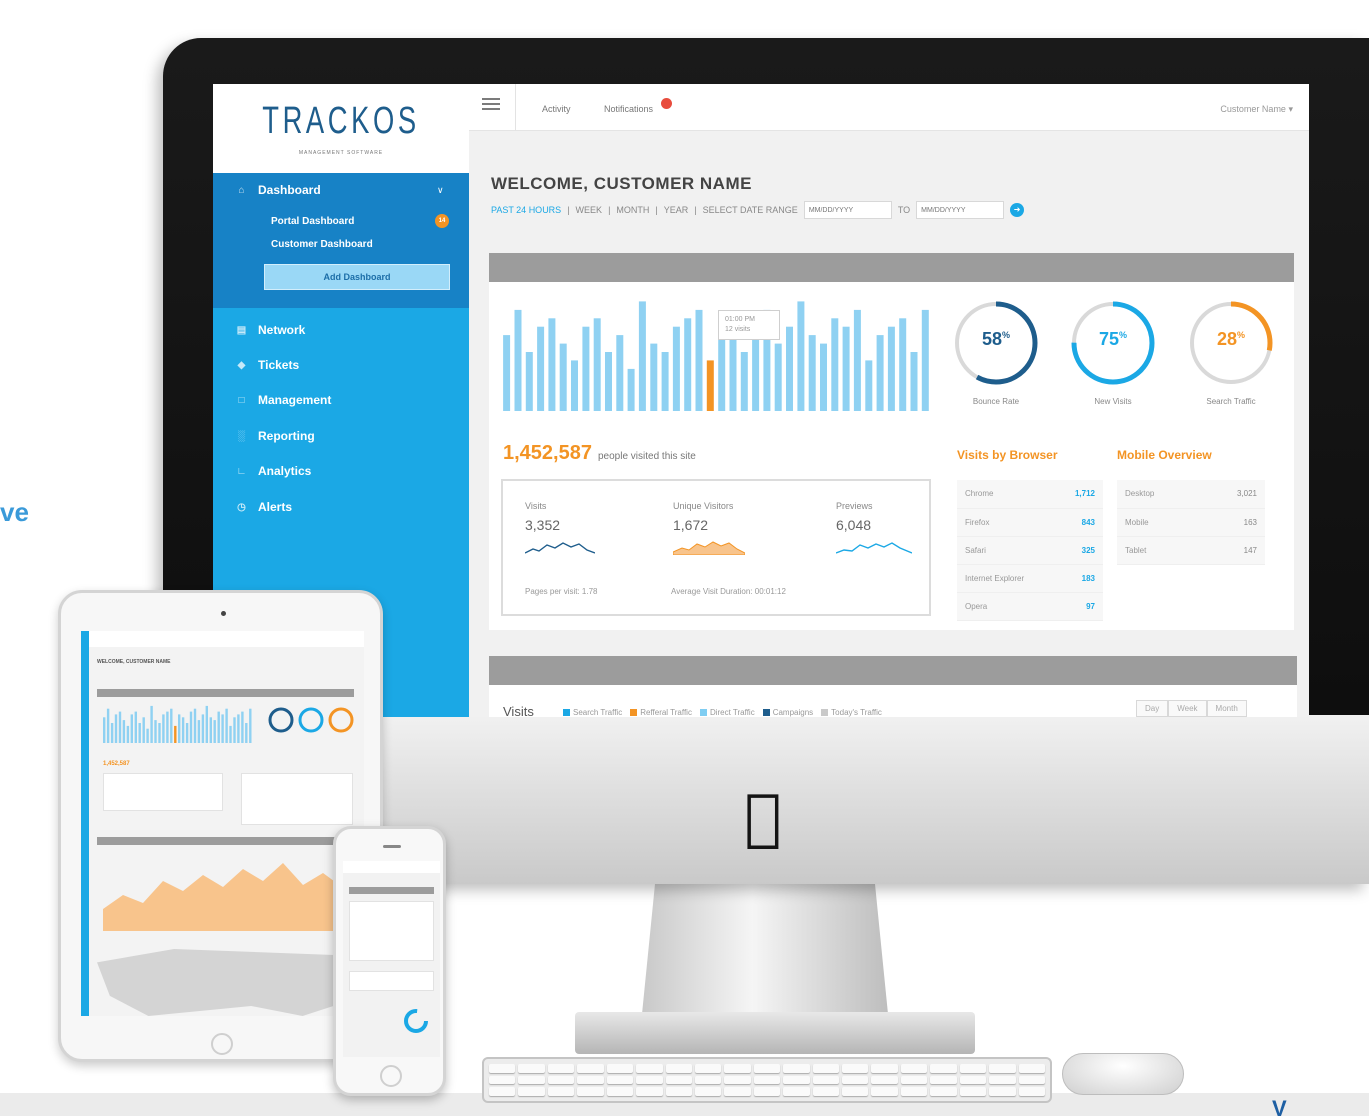 The image size is (1369, 1116). I want to click on legend-item: Direct Traffic, so click(727, 712).